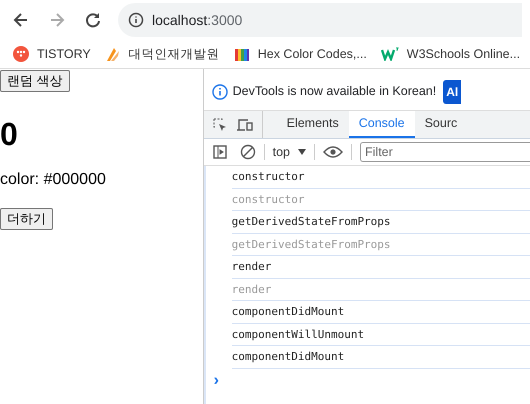 The image size is (530, 404). What do you see at coordinates (389, 54) in the screenshot?
I see `w3-logo-icon` at bounding box center [389, 54].